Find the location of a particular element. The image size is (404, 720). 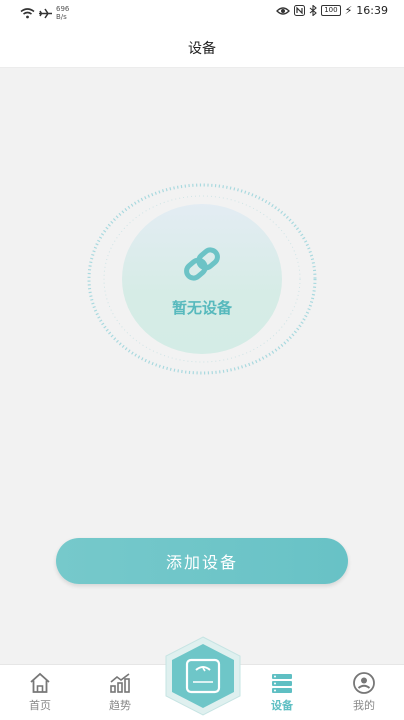

nfc-icon is located at coordinates (300, 10).